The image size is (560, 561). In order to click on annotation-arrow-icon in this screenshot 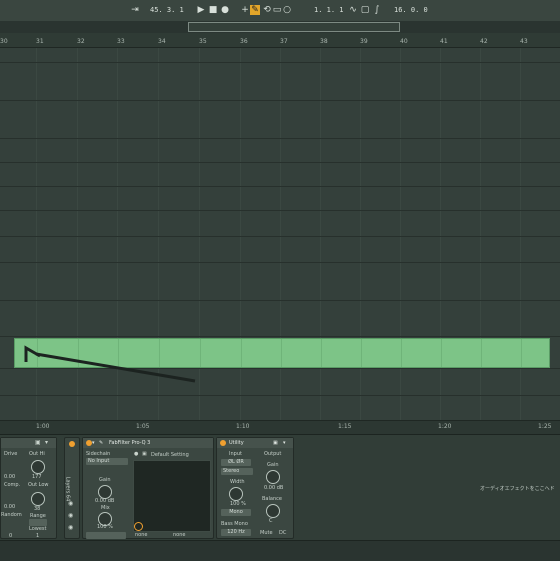, I will do `click(110, 364)`.